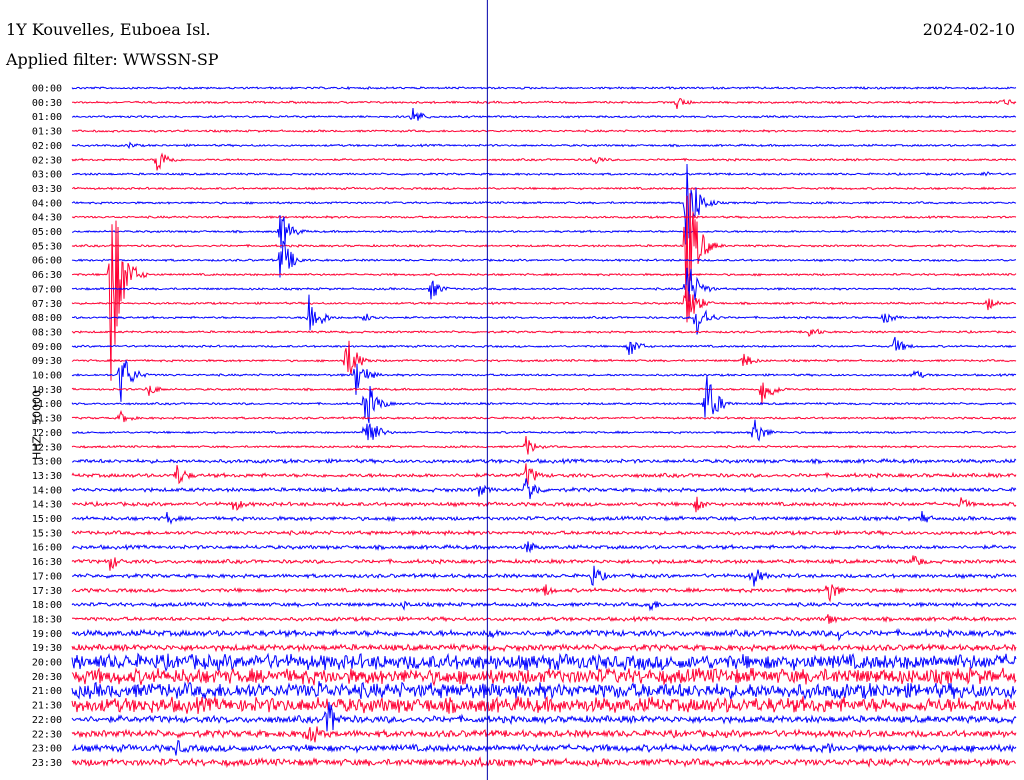 The height and width of the screenshot is (780, 1024). What do you see at coordinates (47, 361) in the screenshot?
I see `row-time-label: 09:30` at bounding box center [47, 361].